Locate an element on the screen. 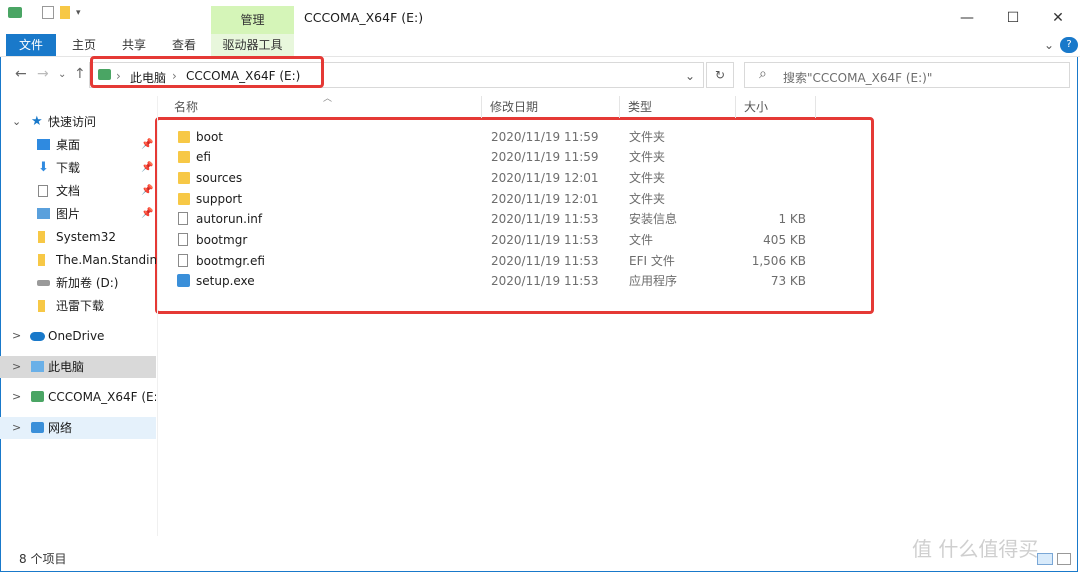  nav-label: 图片 is located at coordinates (68, 214).